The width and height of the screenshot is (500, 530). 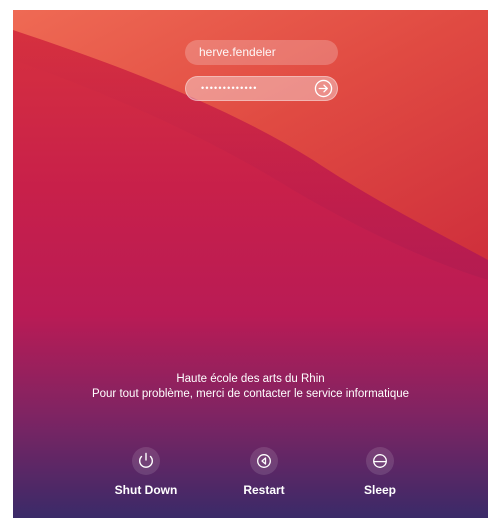 What do you see at coordinates (229, 88) in the screenshot?
I see `password-mask: •••••••••••••` at bounding box center [229, 88].